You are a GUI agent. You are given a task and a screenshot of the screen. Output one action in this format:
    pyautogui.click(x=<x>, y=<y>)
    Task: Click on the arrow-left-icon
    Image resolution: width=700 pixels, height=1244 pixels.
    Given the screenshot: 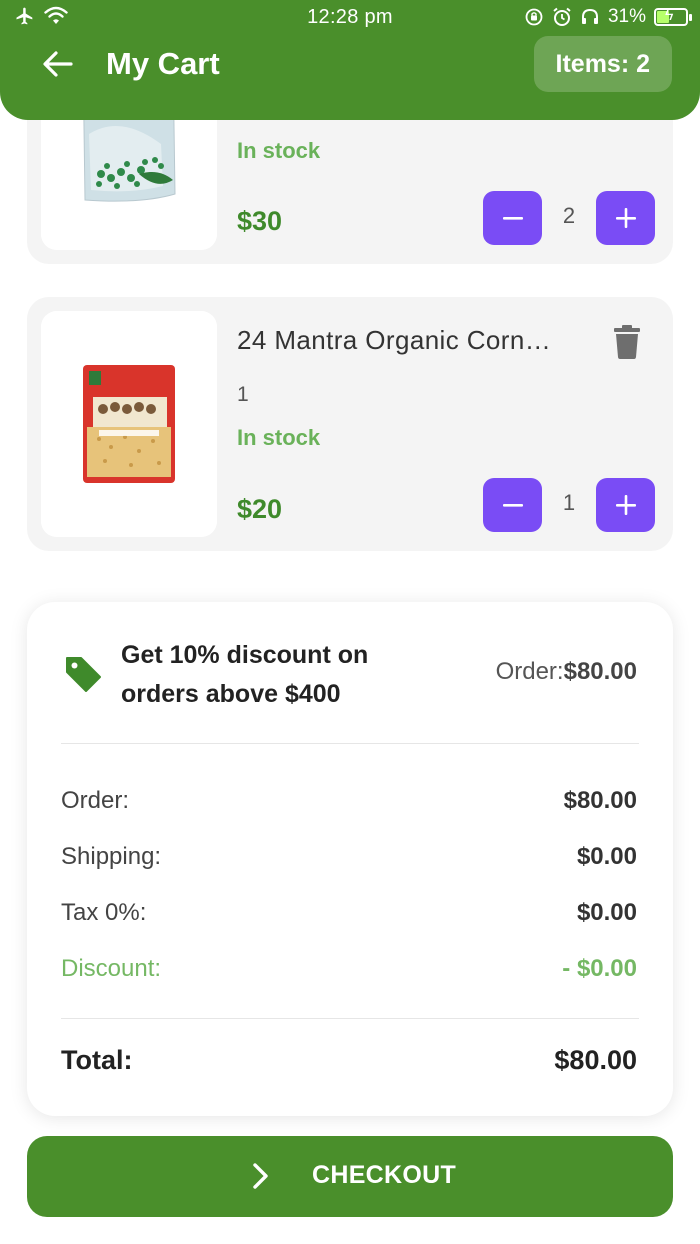 What is the action you would take?
    pyautogui.click(x=58, y=64)
    